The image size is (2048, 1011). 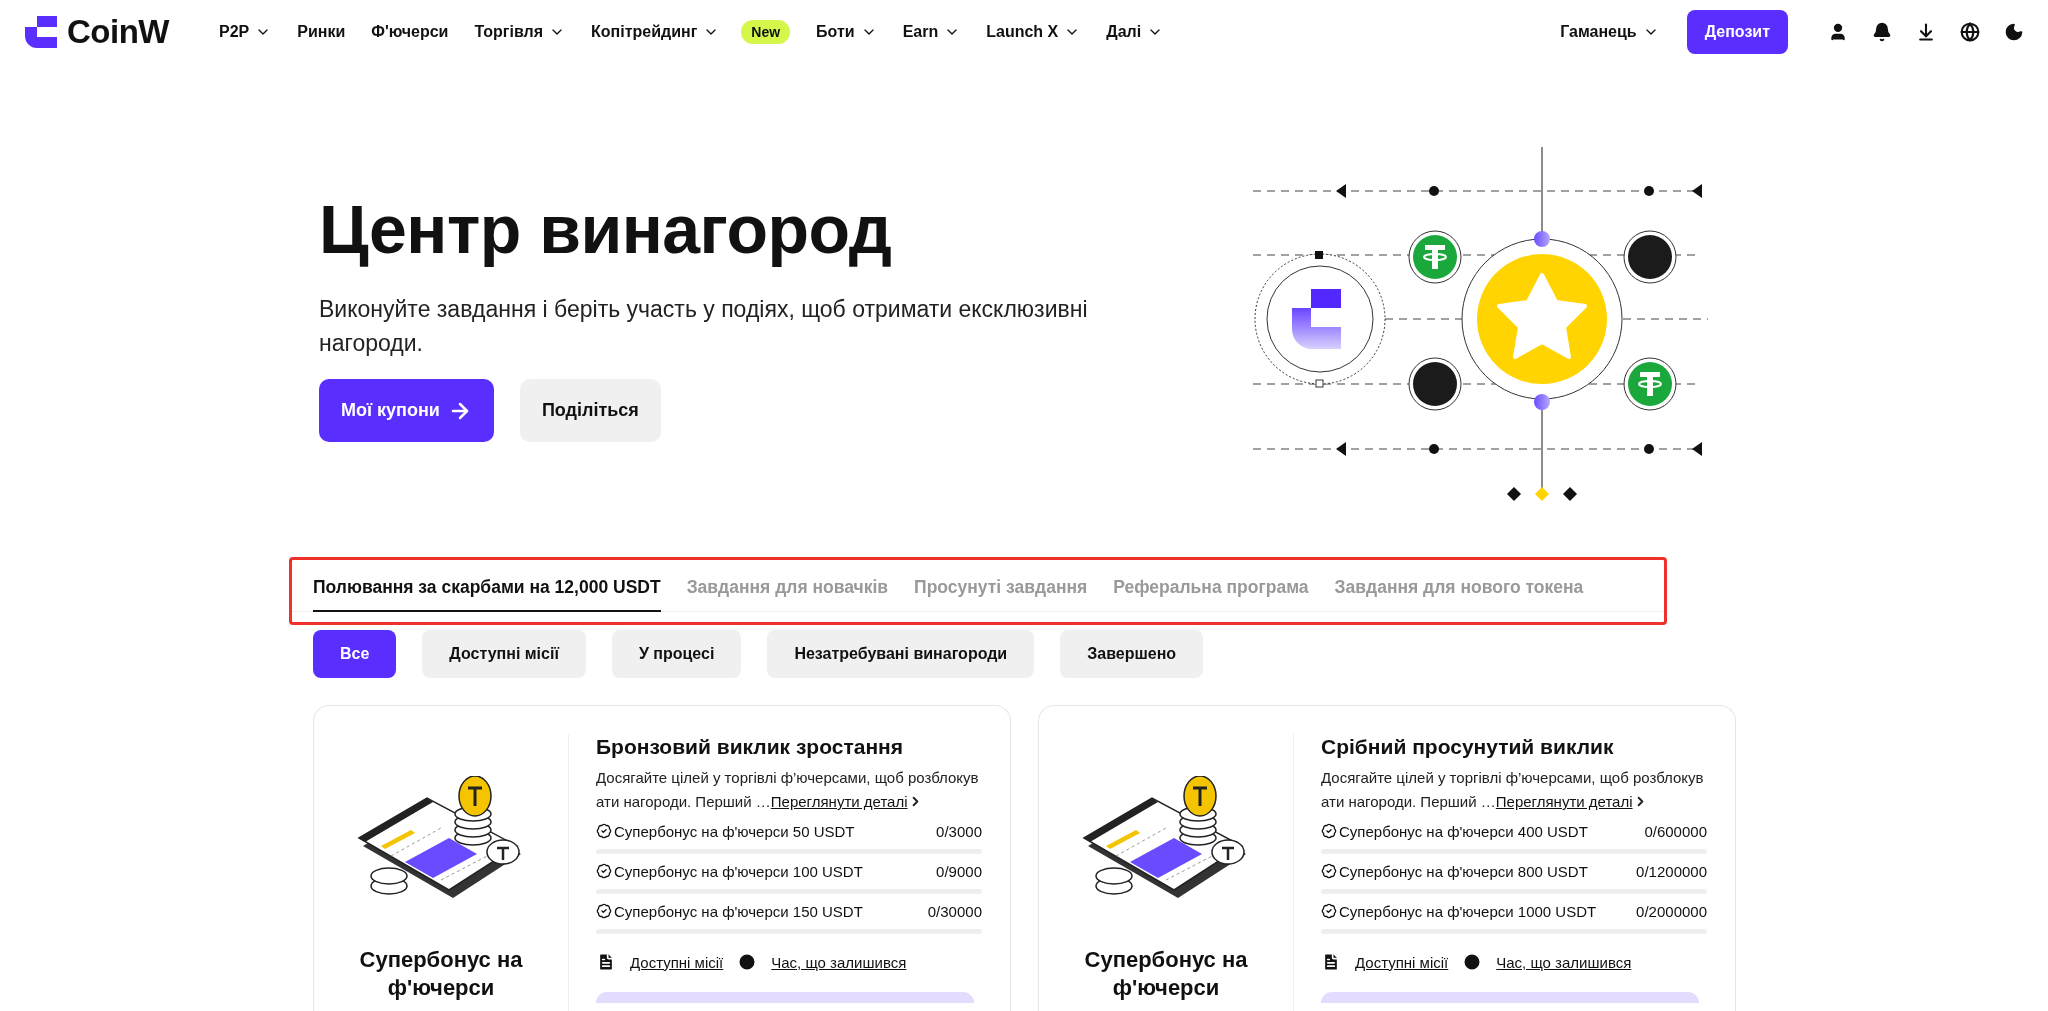 What do you see at coordinates (504, 654) in the screenshot?
I see `filter-chip: Доступні місії` at bounding box center [504, 654].